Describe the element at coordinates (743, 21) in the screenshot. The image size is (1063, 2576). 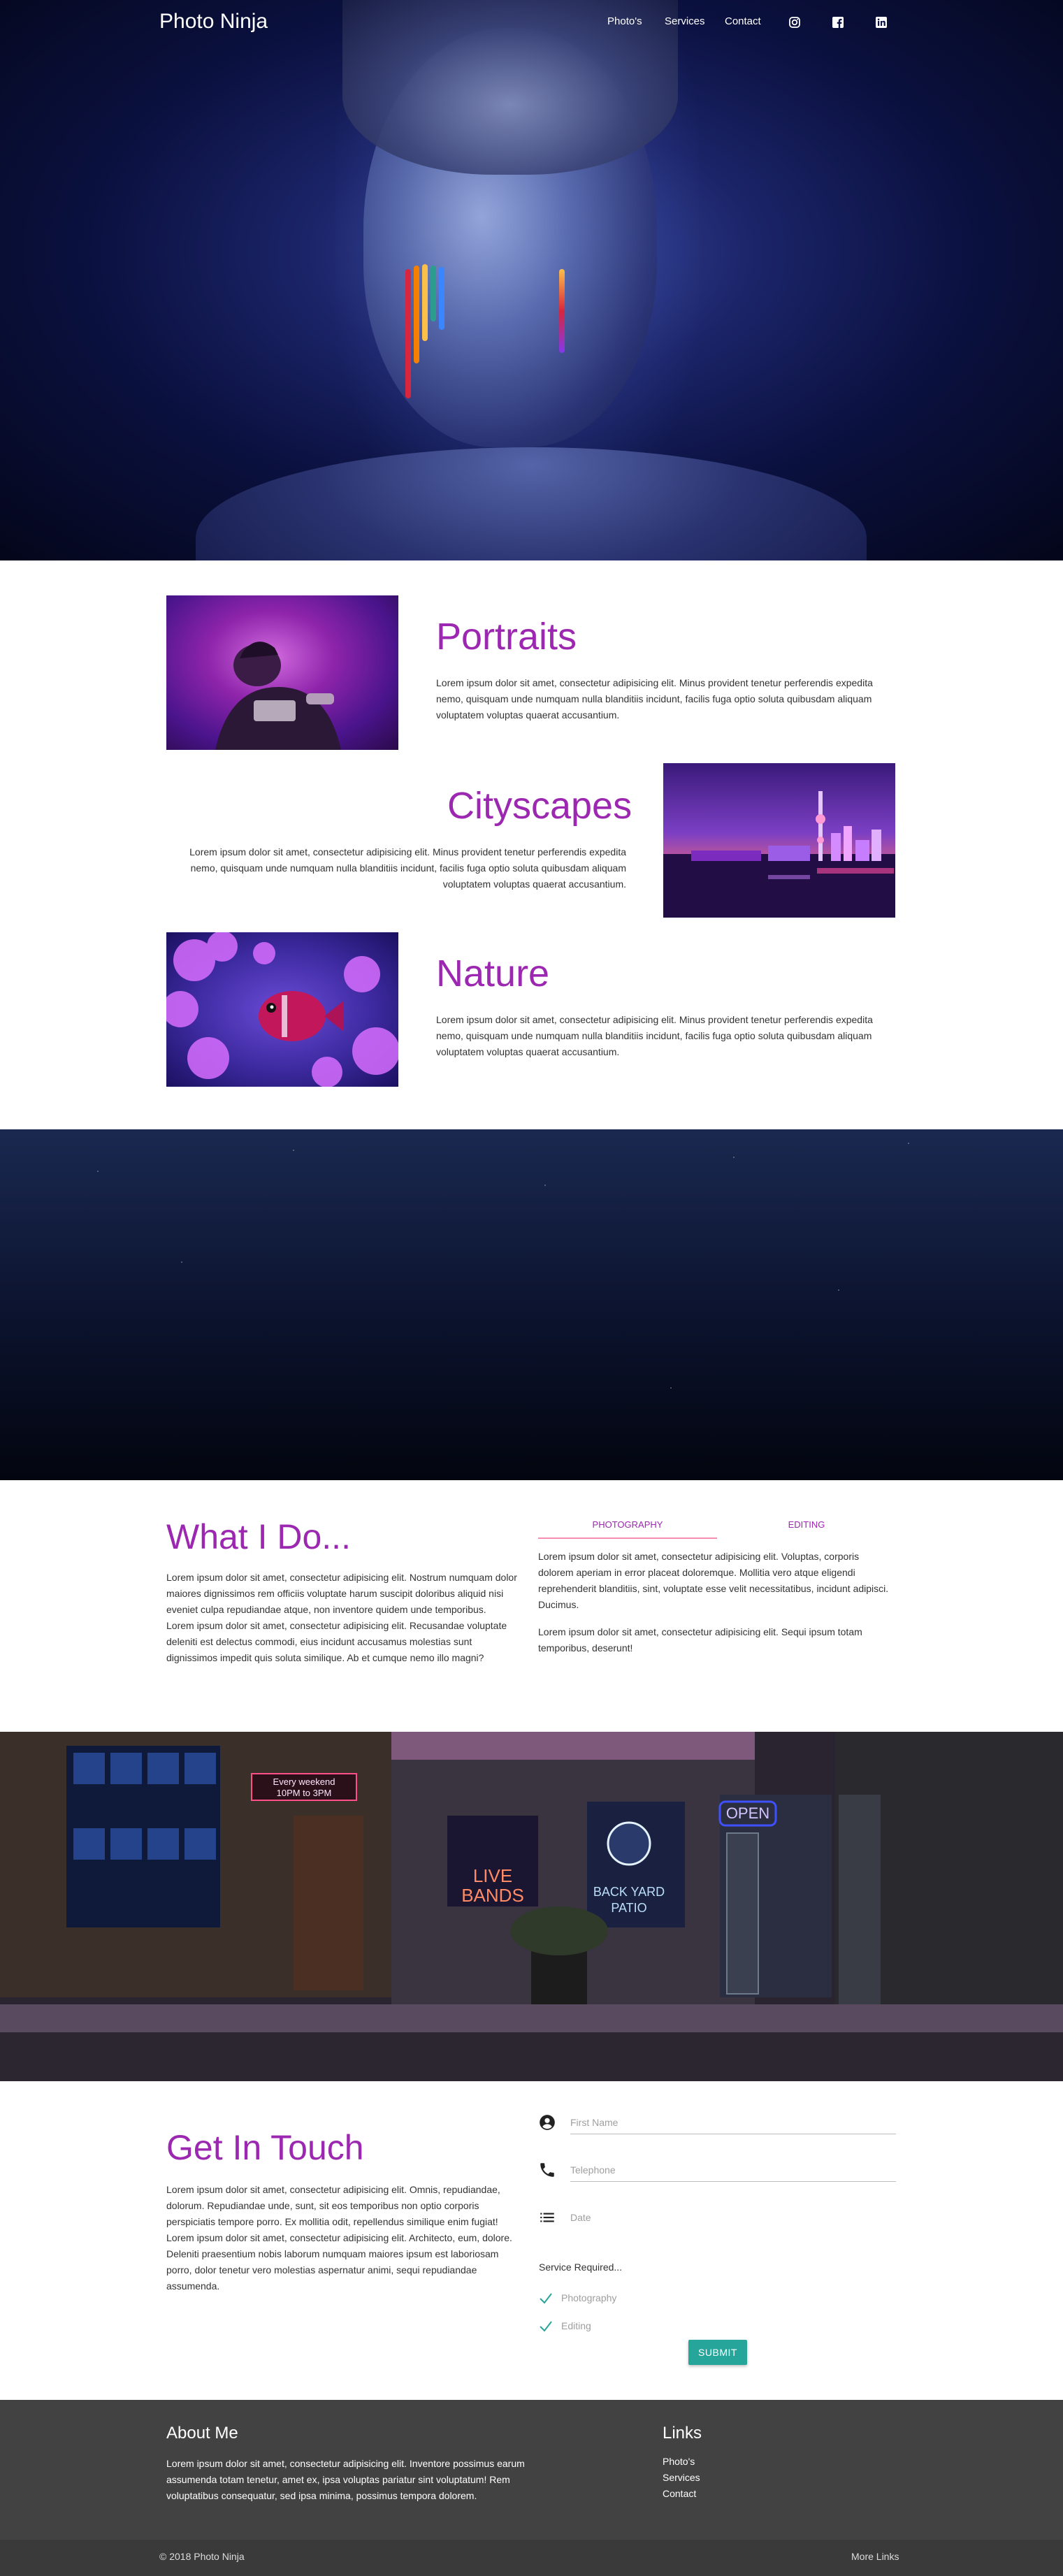
I see `nav-link-contact: Contact` at that location.